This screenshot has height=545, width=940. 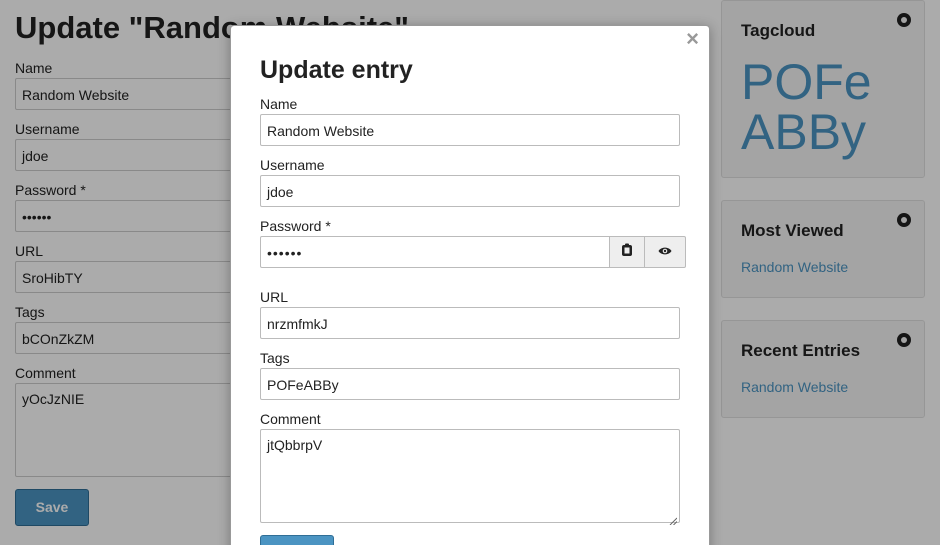 I want to click on reveal-password-button, so click(x=665, y=252).